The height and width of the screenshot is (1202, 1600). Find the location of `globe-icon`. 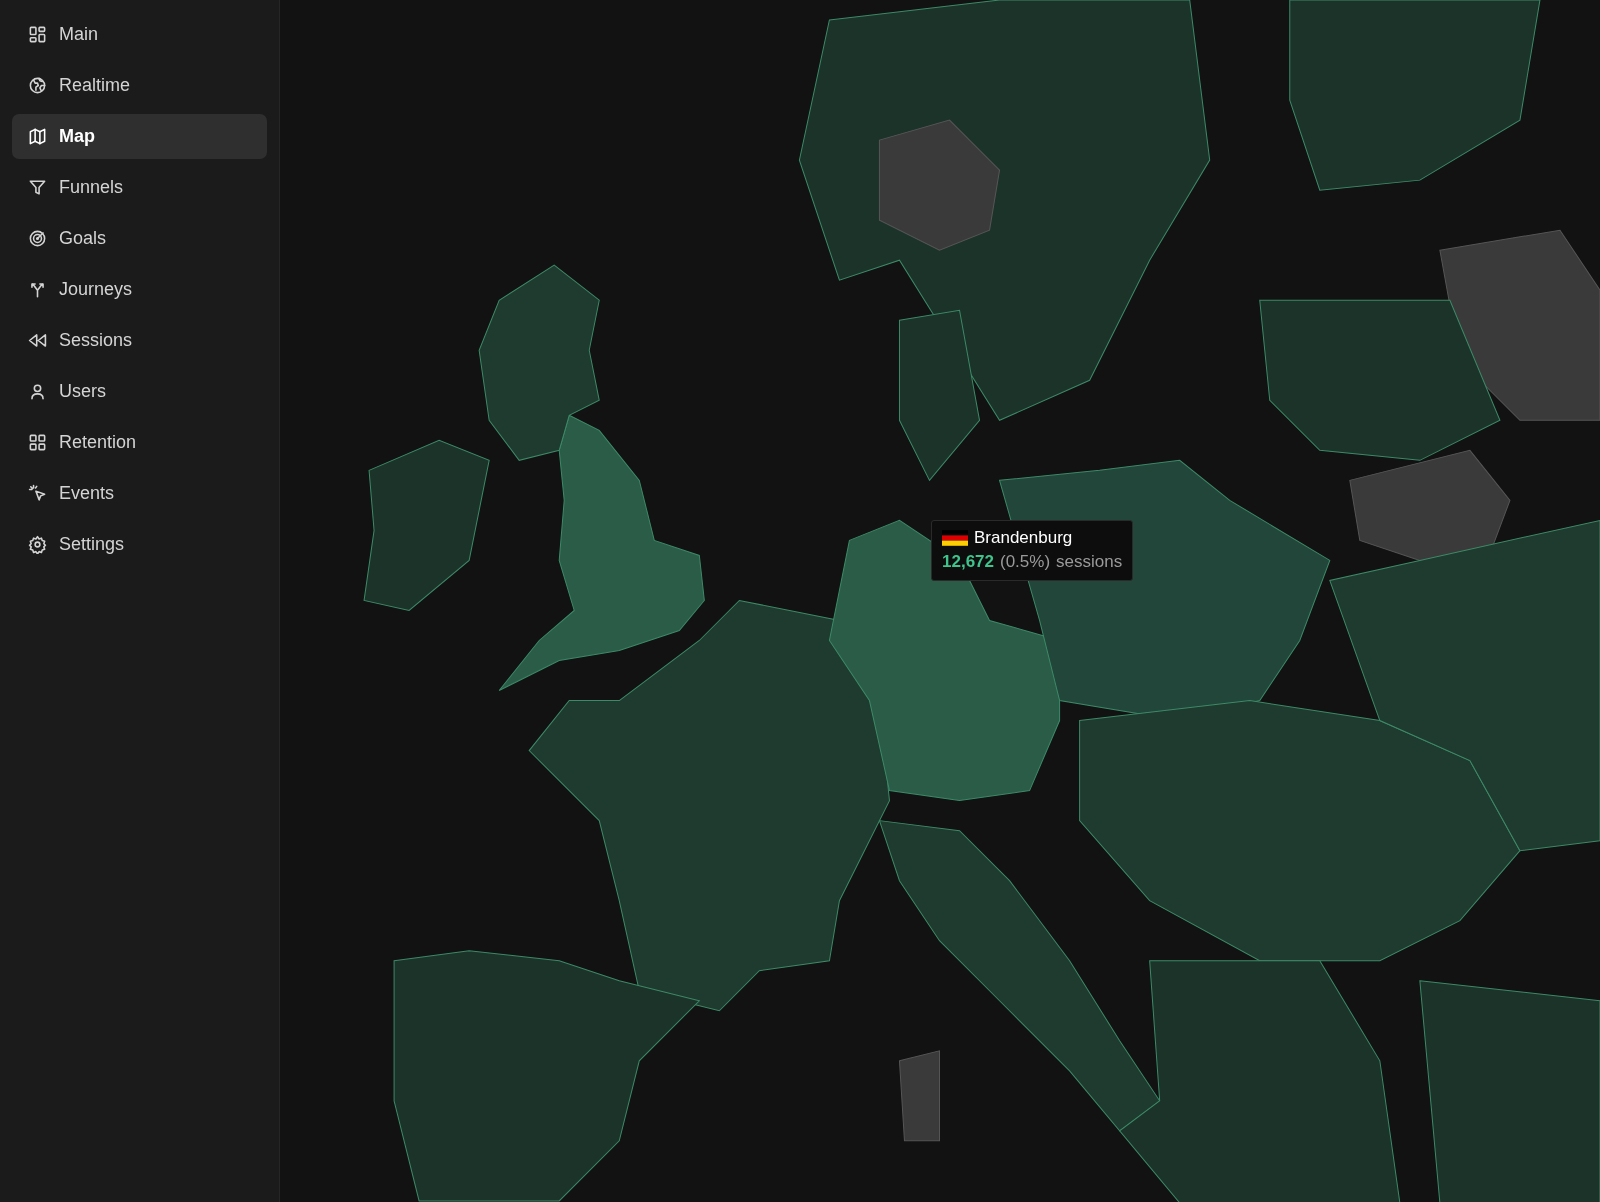

globe-icon is located at coordinates (37, 85).